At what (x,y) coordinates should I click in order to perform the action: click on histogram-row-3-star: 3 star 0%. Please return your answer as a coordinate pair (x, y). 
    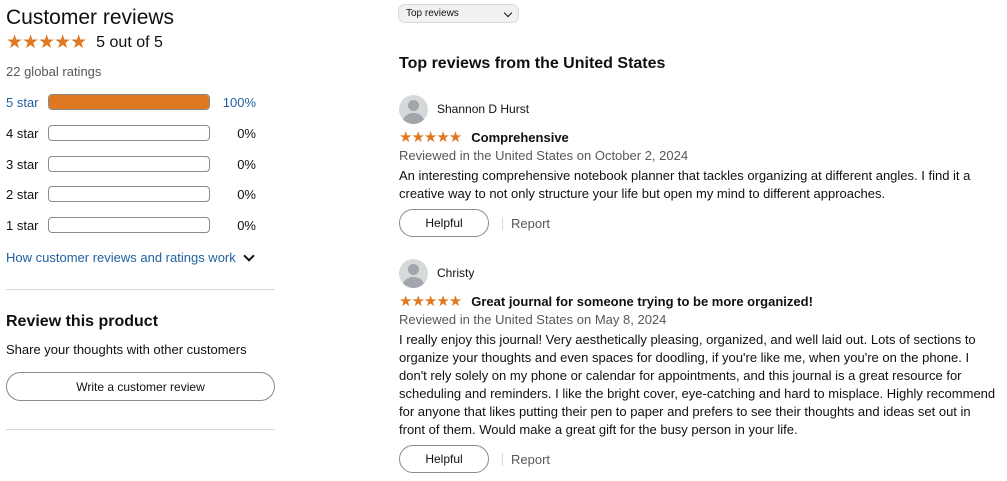
    Looking at the image, I should click on (137, 164).